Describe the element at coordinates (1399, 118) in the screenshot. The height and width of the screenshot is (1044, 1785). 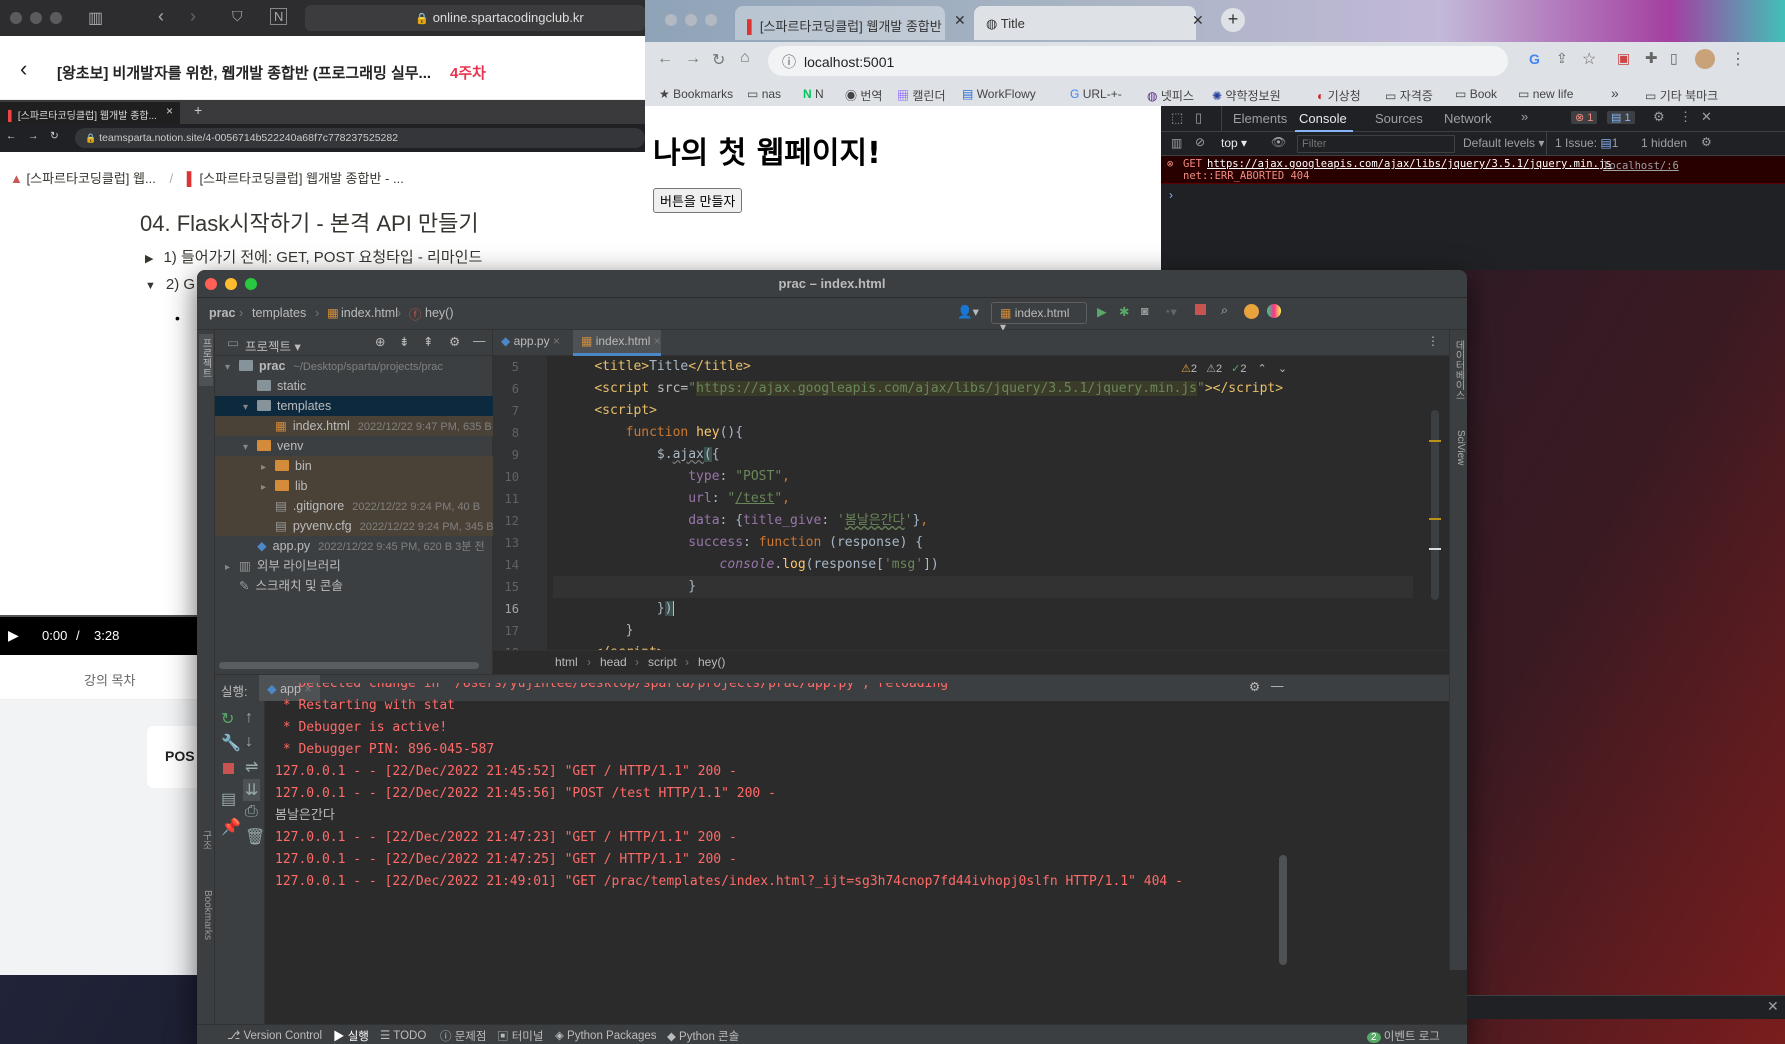
I see `tab-sources: Sources` at that location.